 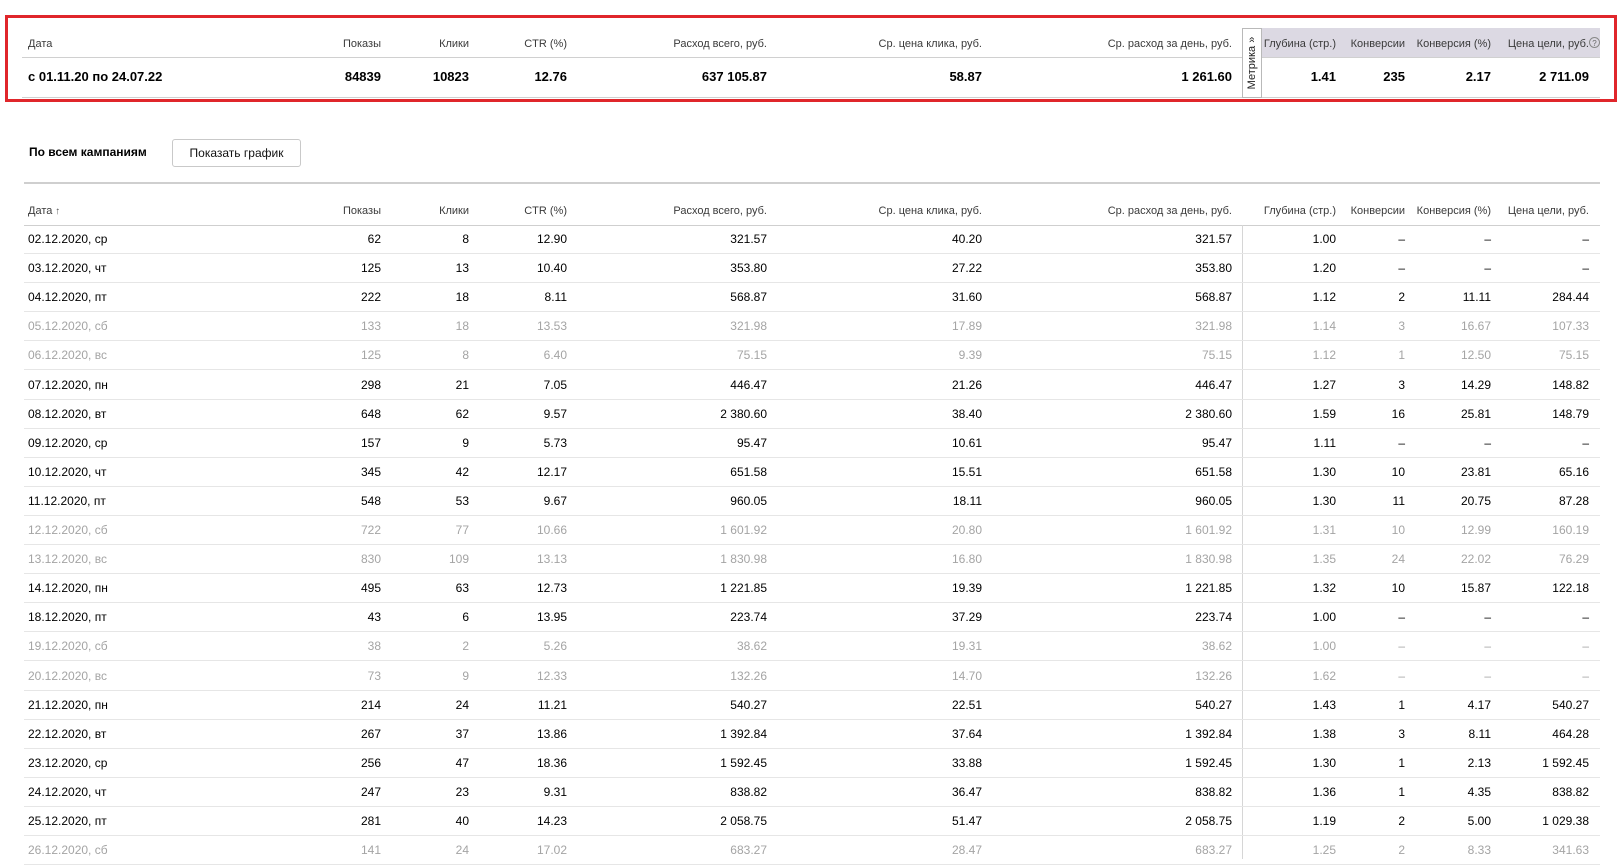 What do you see at coordinates (966, 763) in the screenshot?
I see `cell-avg-cpc: 33.88` at bounding box center [966, 763].